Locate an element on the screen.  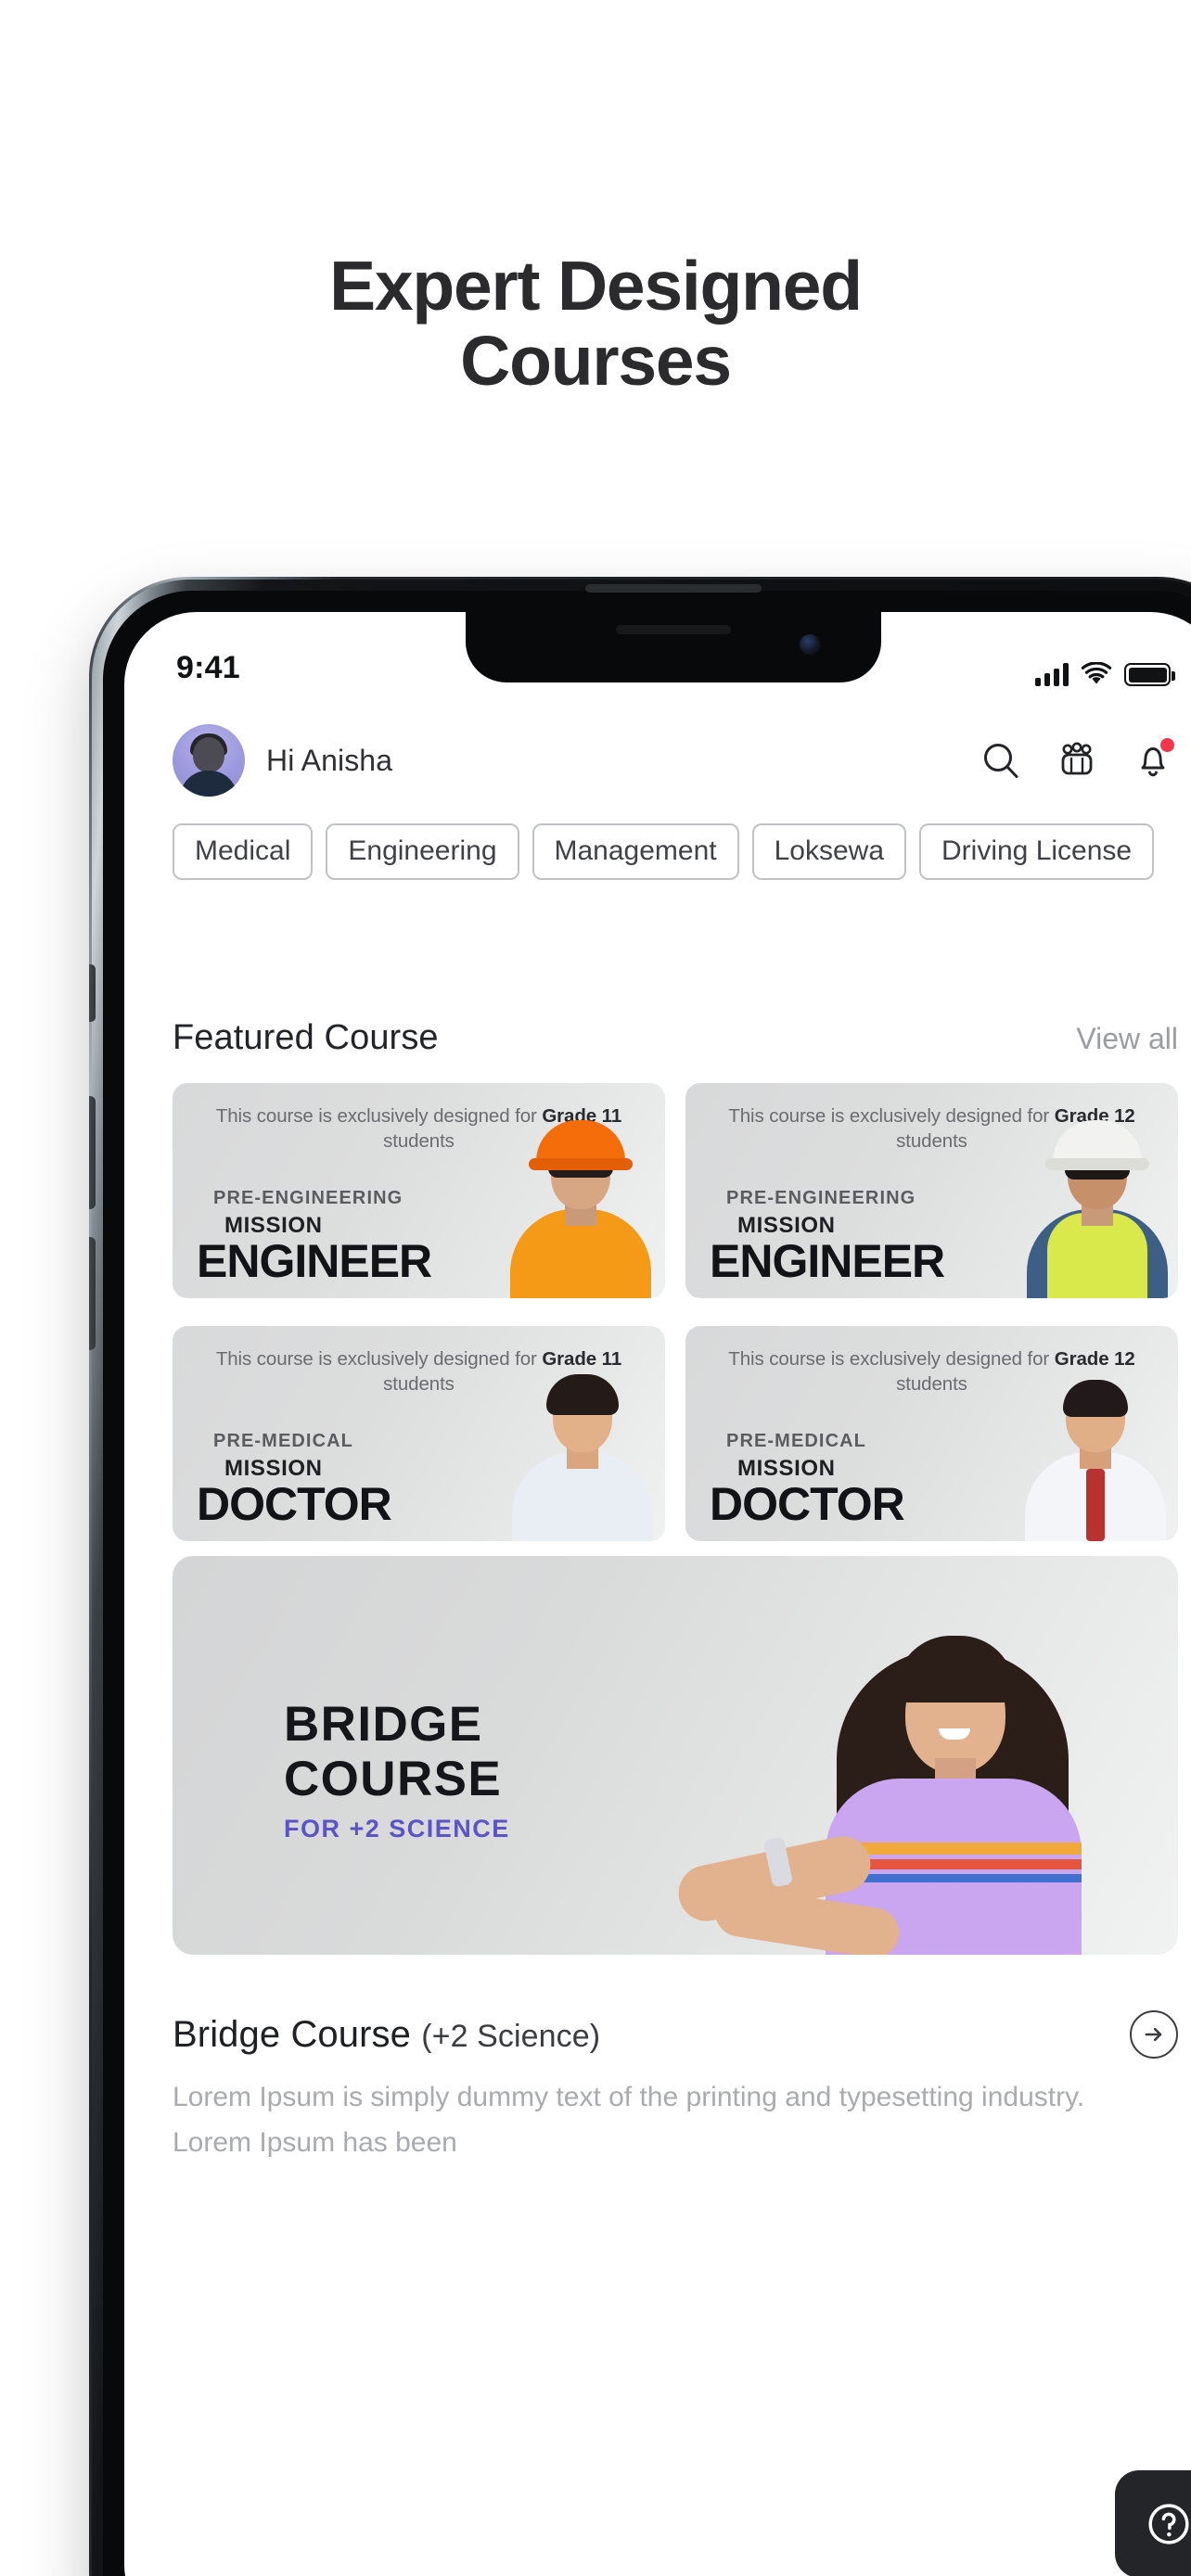
chip-loksewa: Loksewa is located at coordinates (829, 851).